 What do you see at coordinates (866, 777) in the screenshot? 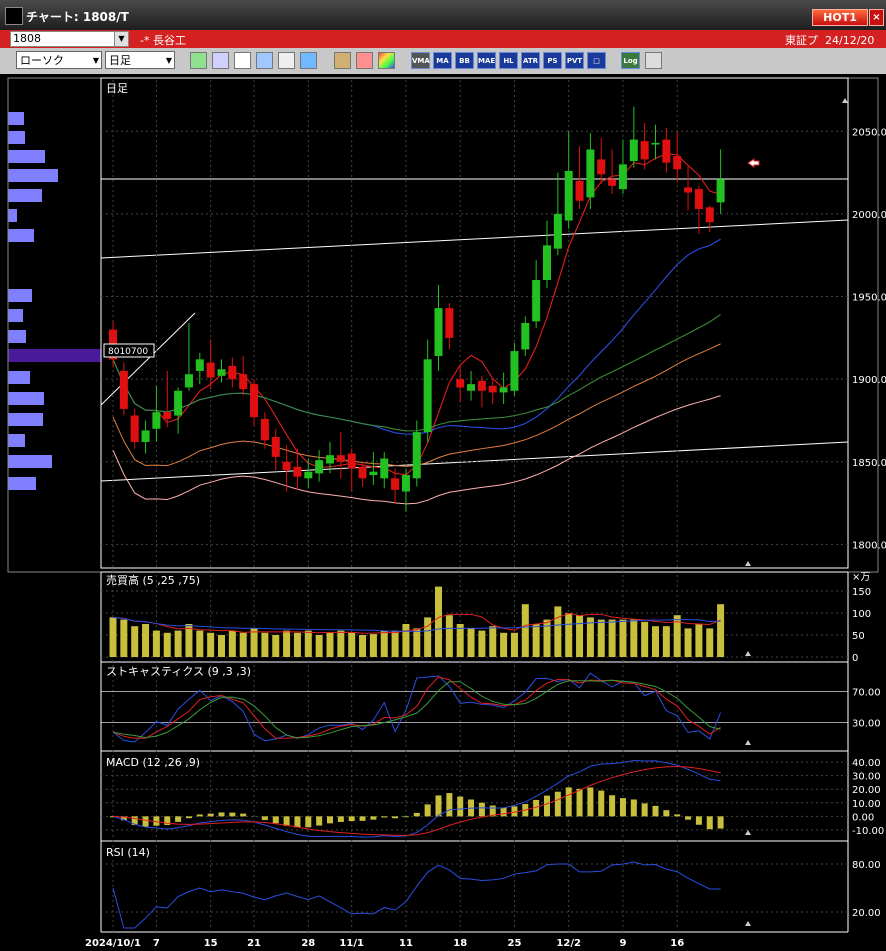
I see `macd-tick-label: 30.00` at bounding box center [866, 777].